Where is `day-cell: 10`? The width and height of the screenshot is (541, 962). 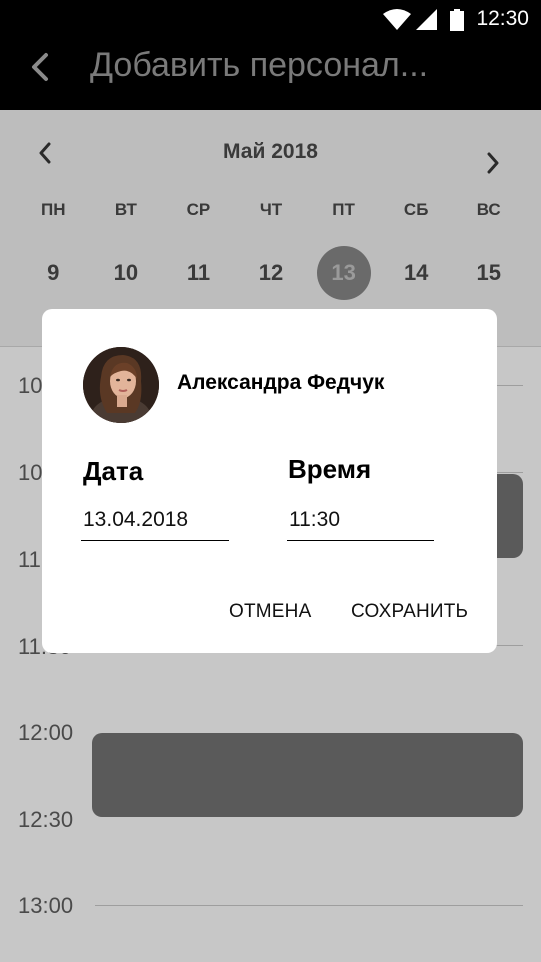
day-cell: 10 is located at coordinates (126, 273).